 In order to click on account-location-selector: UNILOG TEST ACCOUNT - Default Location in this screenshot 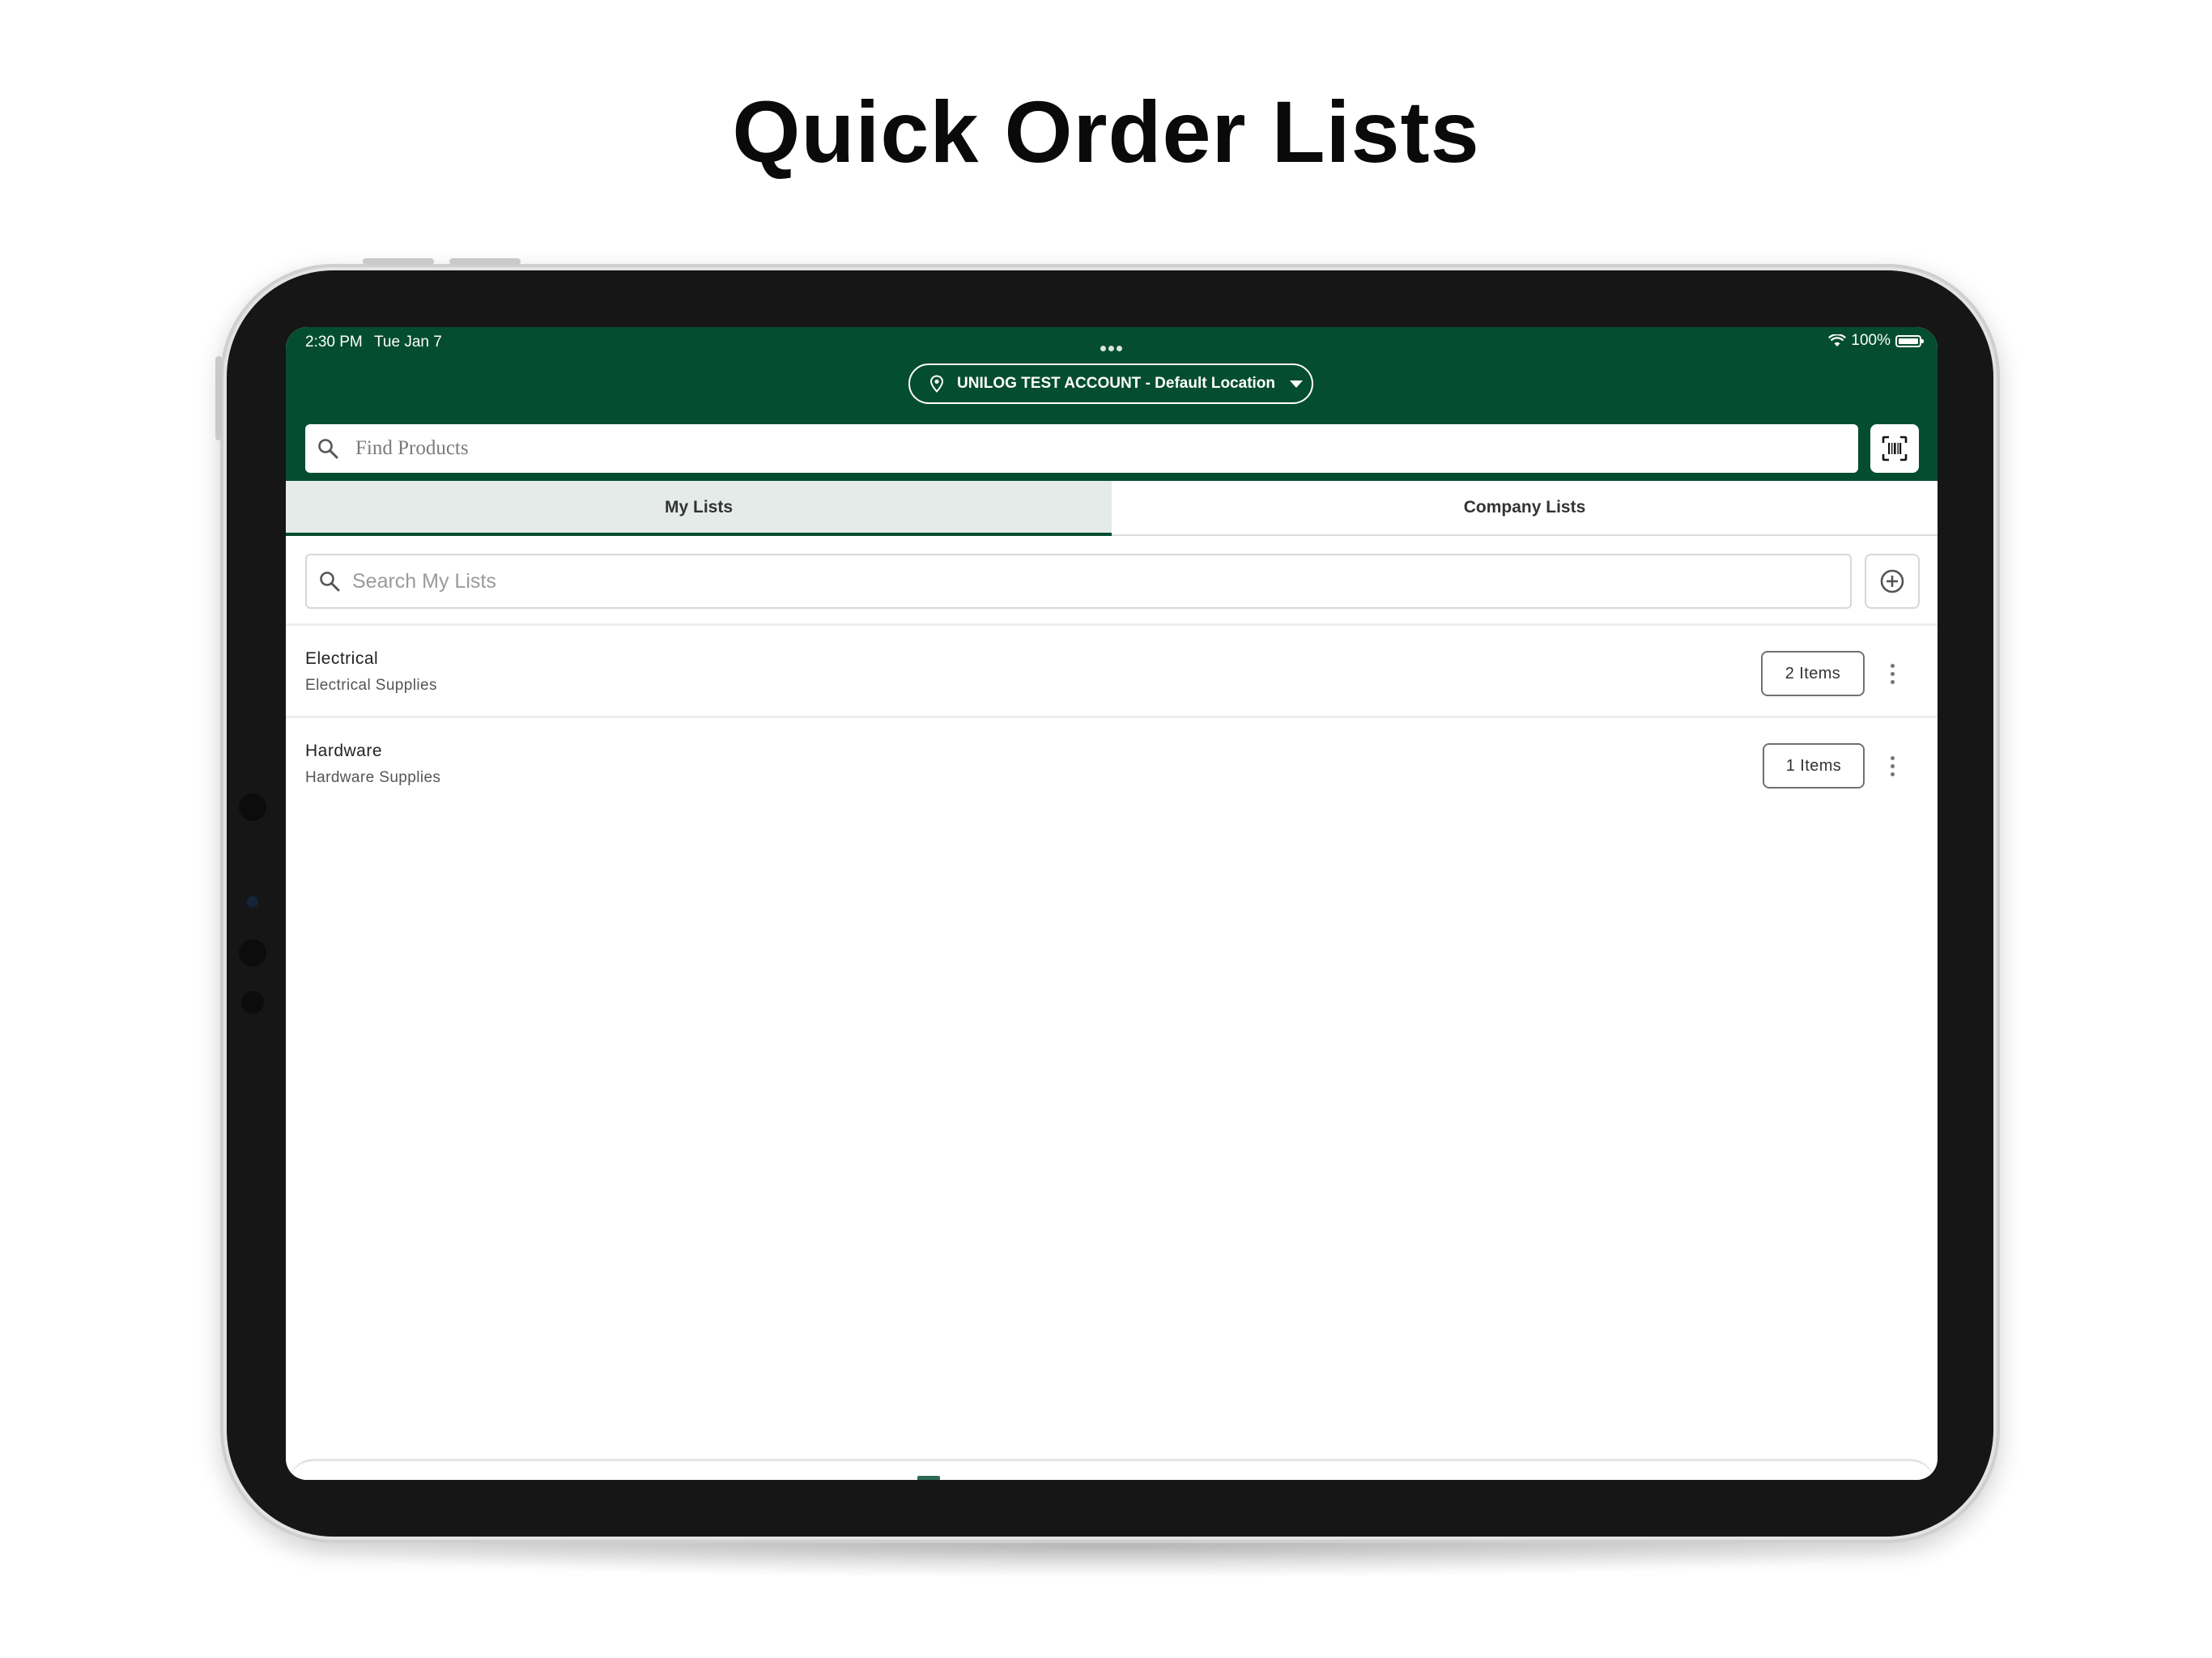, I will do `click(1111, 383)`.